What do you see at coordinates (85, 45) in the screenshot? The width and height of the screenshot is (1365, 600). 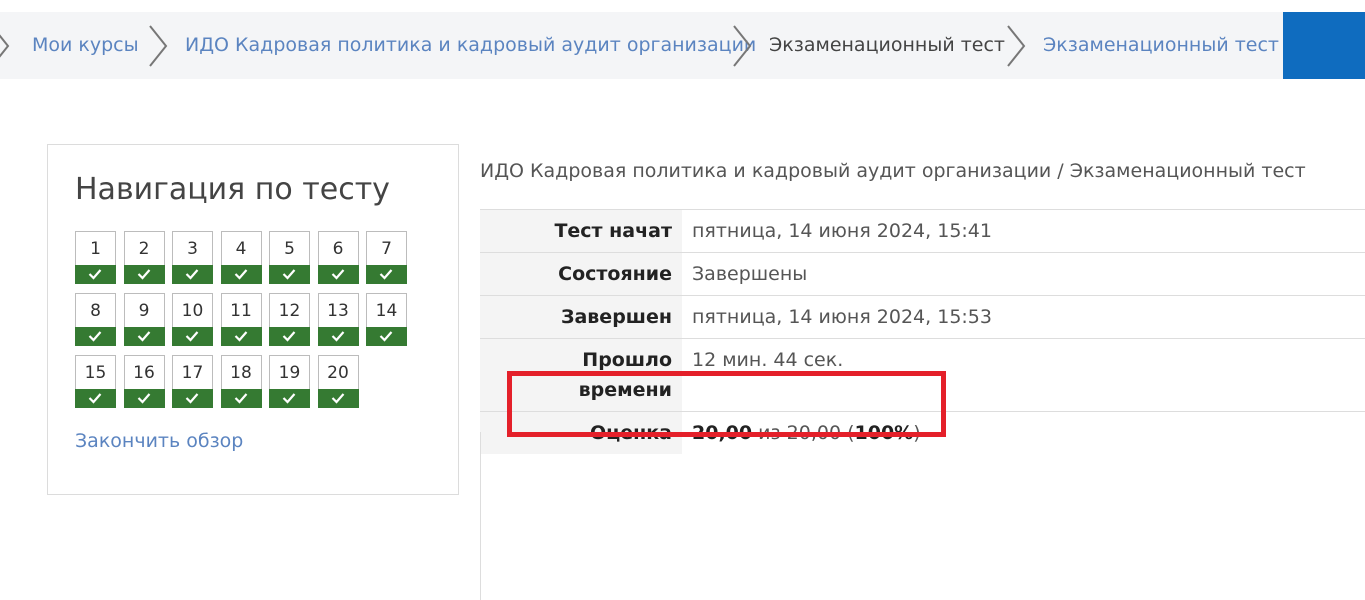 I see `breadcrumb-my-courses: Мои курсы` at bounding box center [85, 45].